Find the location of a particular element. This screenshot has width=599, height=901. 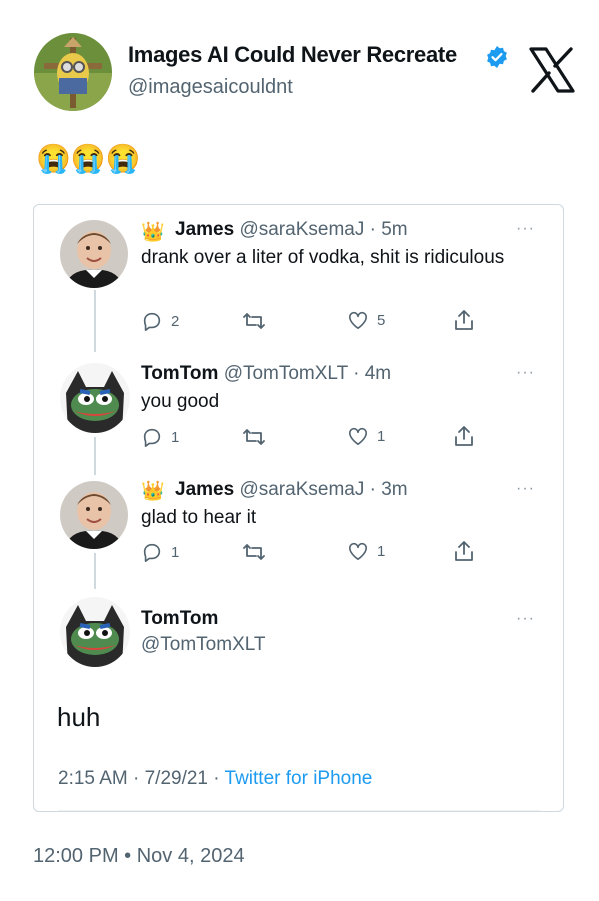

like-button: 5 is located at coordinates (366, 320).